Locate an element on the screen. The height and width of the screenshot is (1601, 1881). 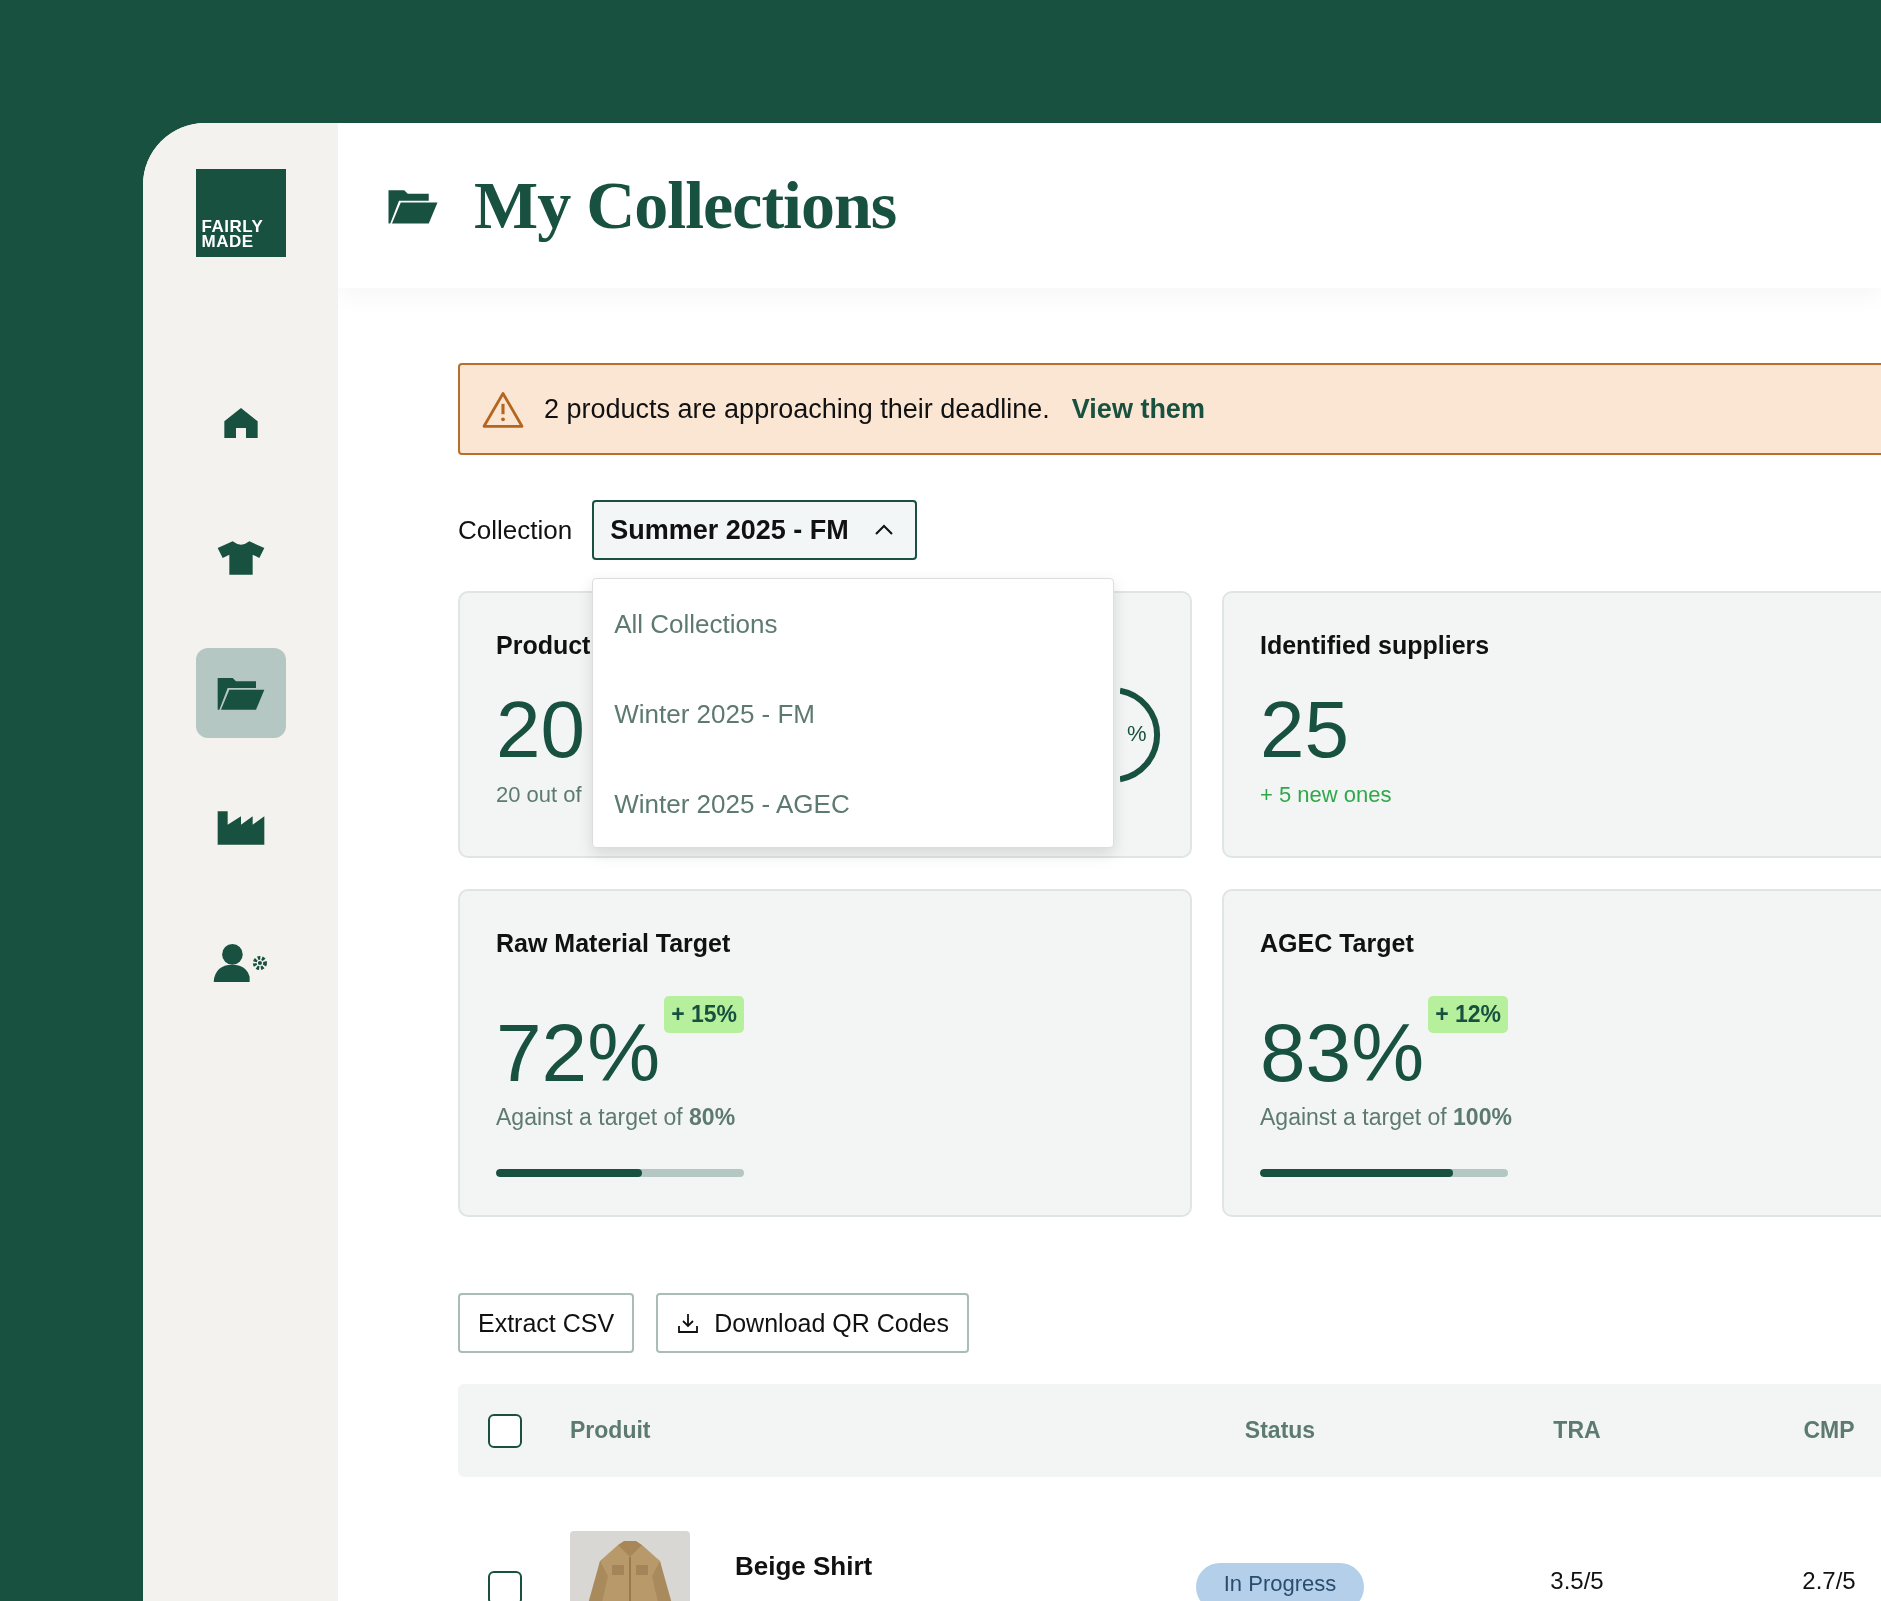
card-title: Product is located at coordinates (544, 645).